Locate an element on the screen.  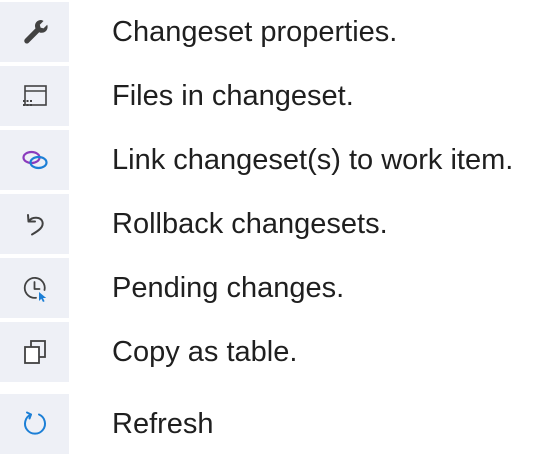
list-item-pending-changes: Pending changes. is located at coordinates (276, 288).